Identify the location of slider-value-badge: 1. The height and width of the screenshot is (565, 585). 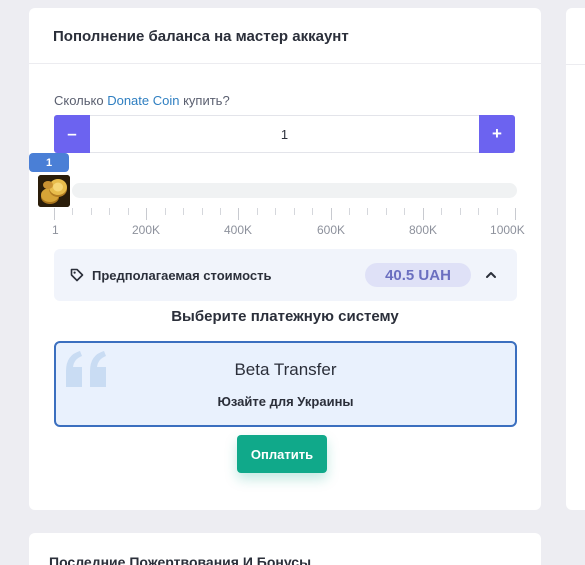
(49, 162).